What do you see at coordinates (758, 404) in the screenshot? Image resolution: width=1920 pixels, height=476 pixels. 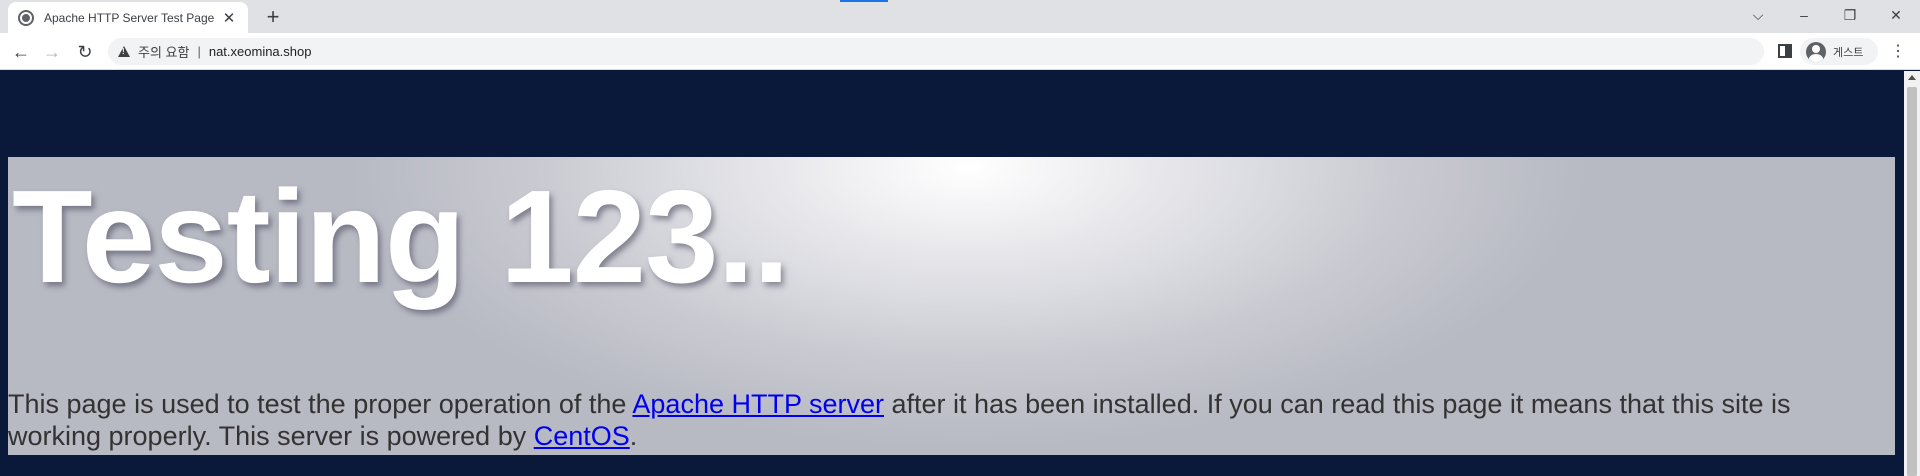 I see `apache-link: Apache HTTP server` at bounding box center [758, 404].